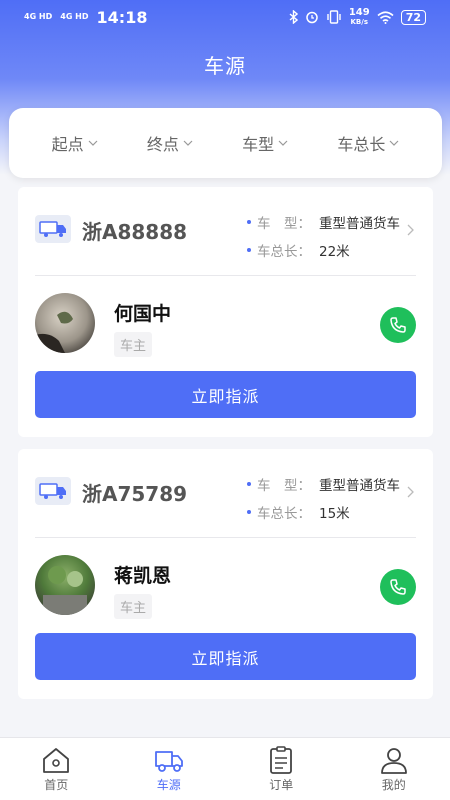 Image resolution: width=450 pixels, height=800 pixels. Describe the element at coordinates (281, 785) in the screenshot. I see `tab-label: 订单` at that location.